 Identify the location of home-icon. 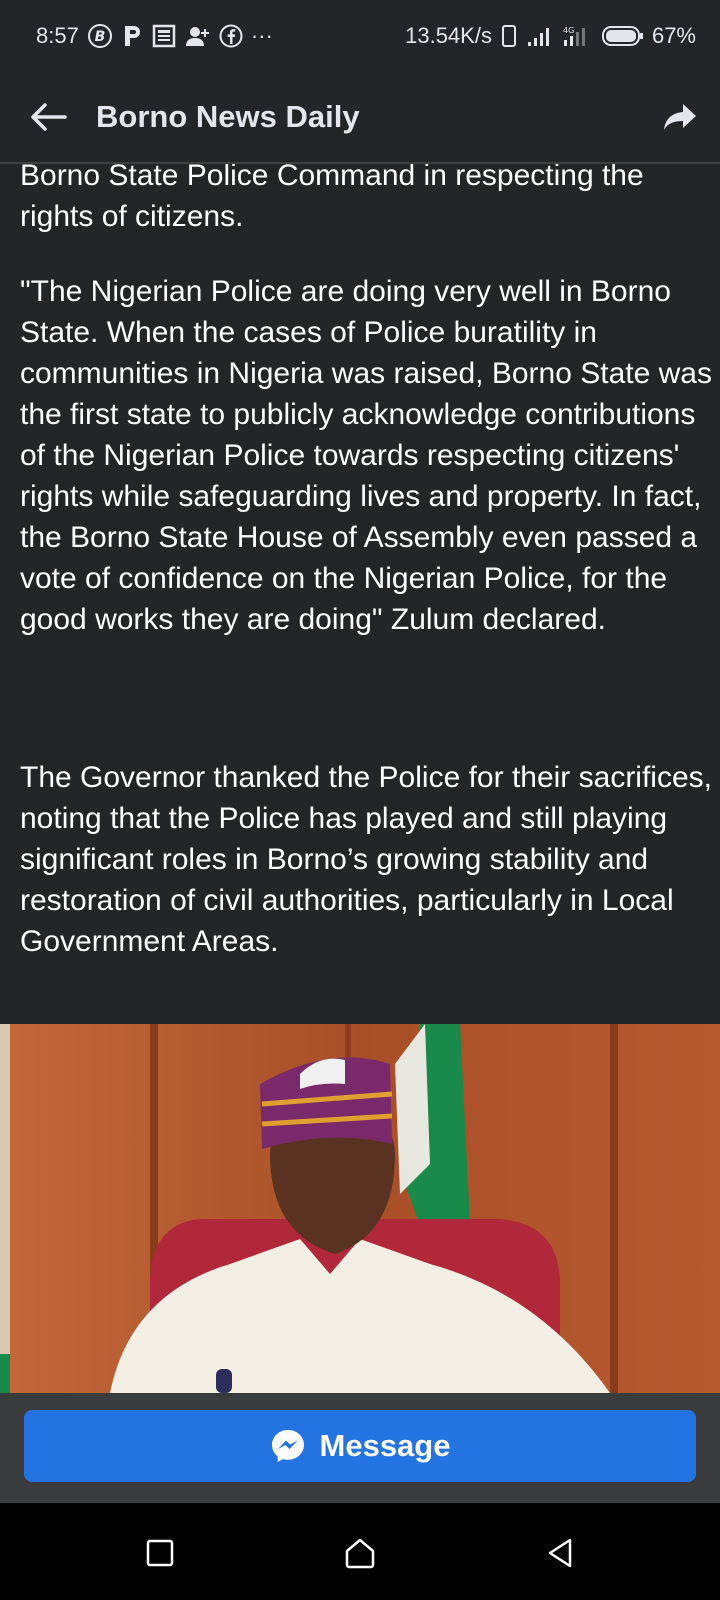
(360, 1553).